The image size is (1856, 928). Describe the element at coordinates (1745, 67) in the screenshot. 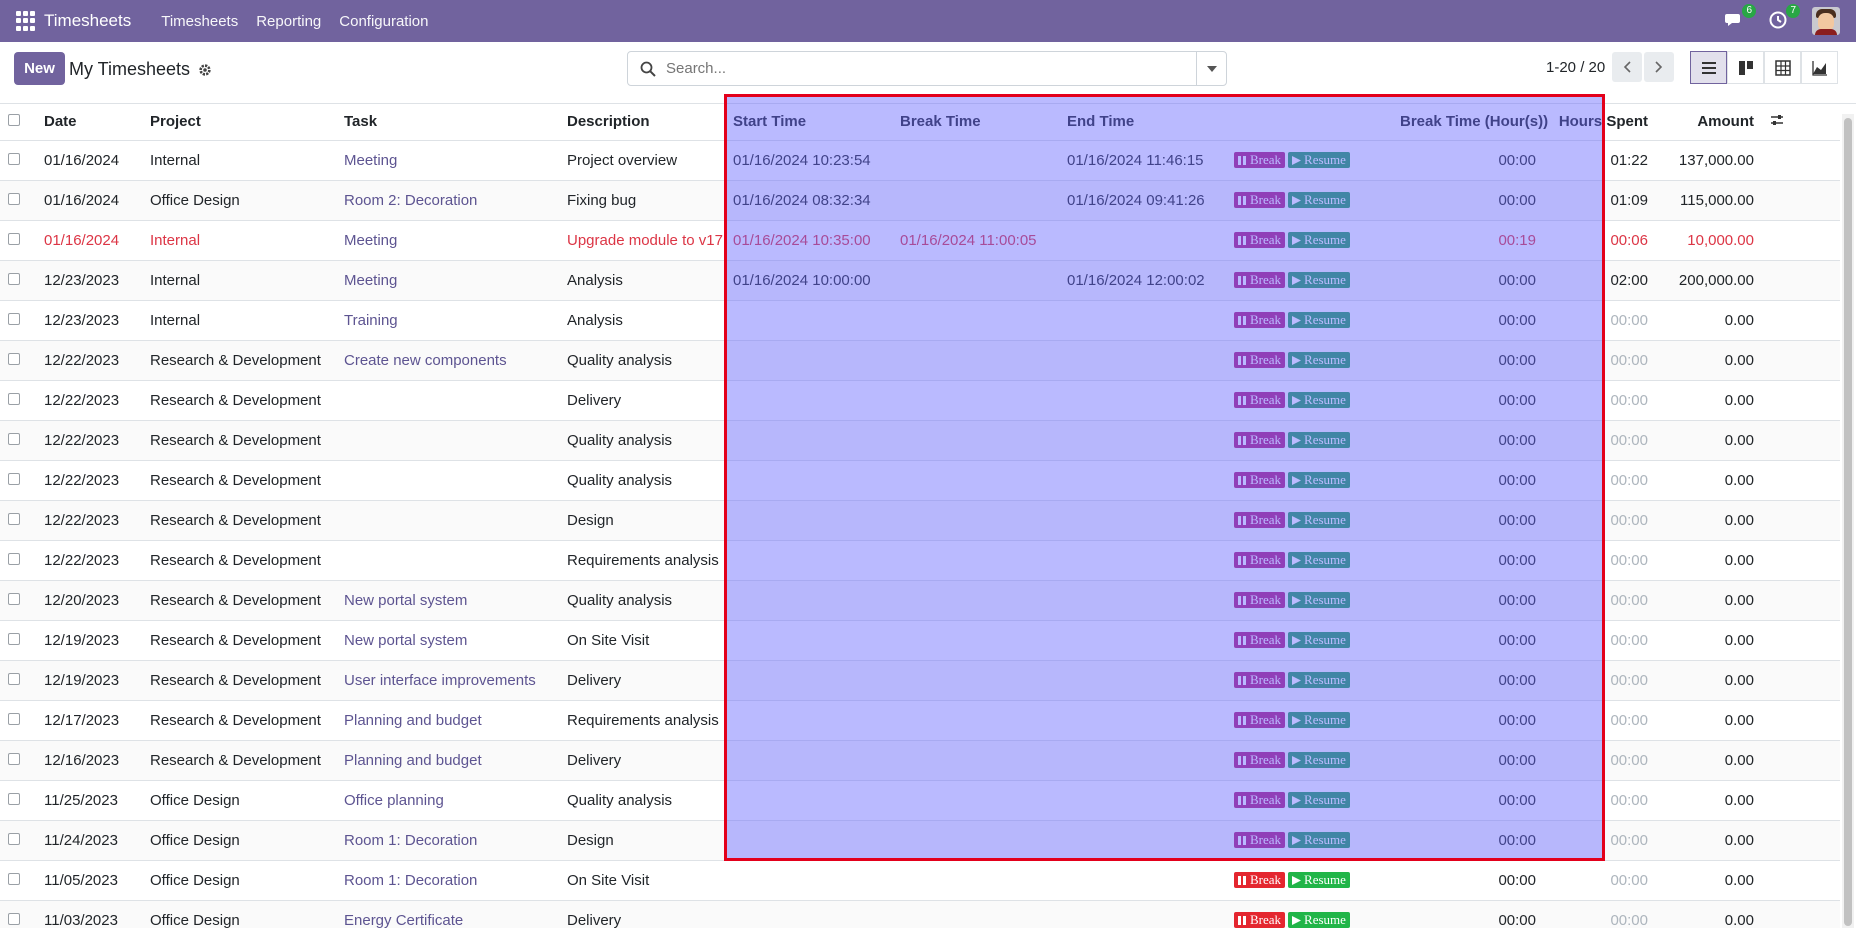

I see `kanban-view-button` at that location.